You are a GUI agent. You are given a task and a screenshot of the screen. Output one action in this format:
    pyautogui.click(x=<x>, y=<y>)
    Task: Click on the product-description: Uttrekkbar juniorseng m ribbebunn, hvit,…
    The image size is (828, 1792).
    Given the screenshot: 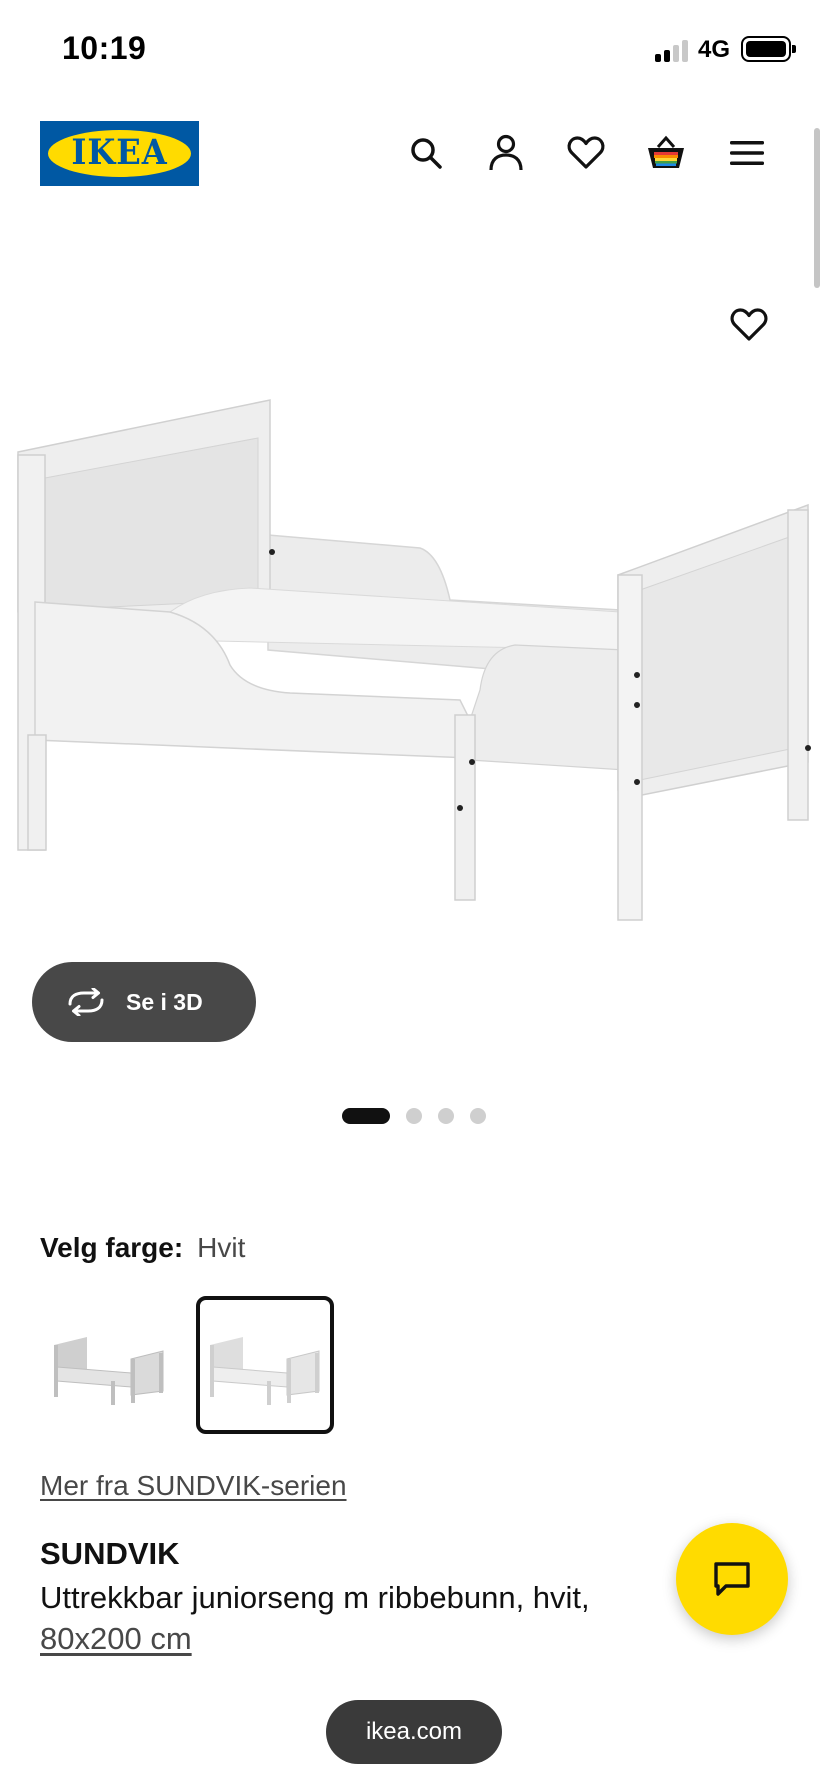 What is the action you would take?
    pyautogui.click(x=360, y=1618)
    